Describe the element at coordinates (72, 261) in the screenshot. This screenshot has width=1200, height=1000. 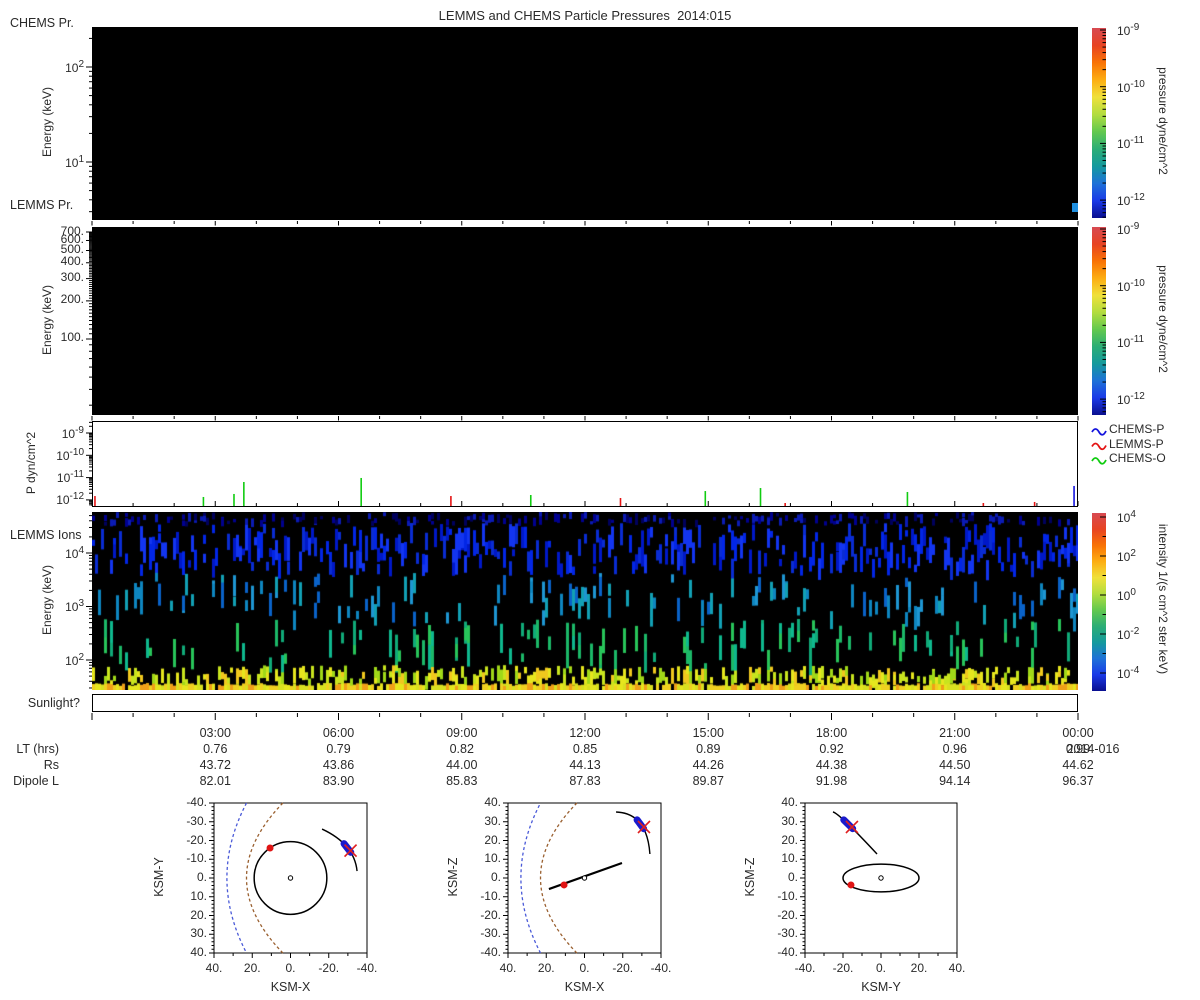
I see `ytick-label: 400.` at that location.